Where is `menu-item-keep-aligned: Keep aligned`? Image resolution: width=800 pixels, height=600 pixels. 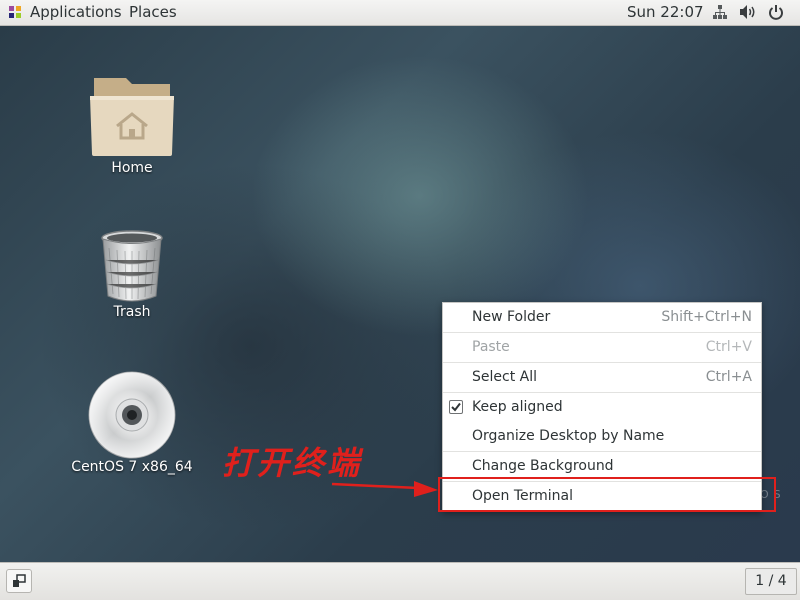 menu-item-keep-aligned: Keep aligned is located at coordinates (602, 407).